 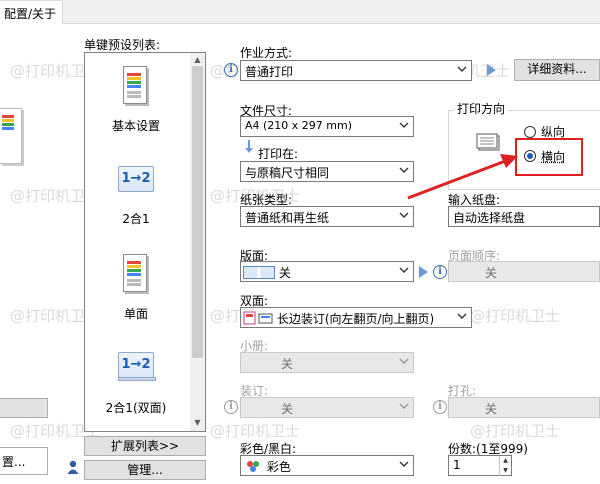 I want to click on preset-label: 单面, so click(x=136, y=313).